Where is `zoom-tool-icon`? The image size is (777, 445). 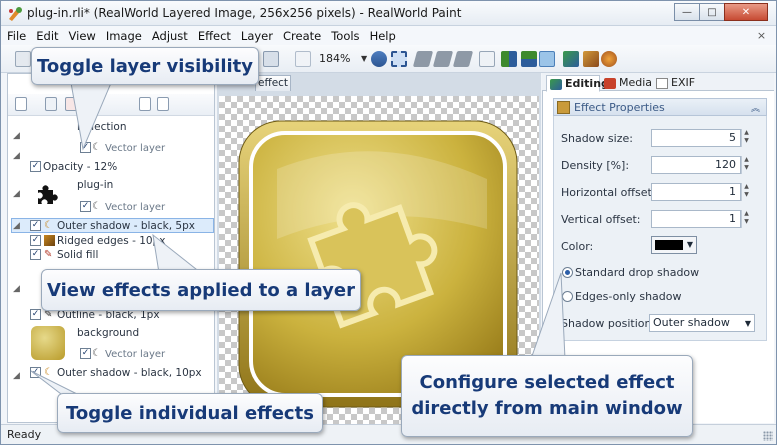 zoom-tool-icon is located at coordinates (271, 59).